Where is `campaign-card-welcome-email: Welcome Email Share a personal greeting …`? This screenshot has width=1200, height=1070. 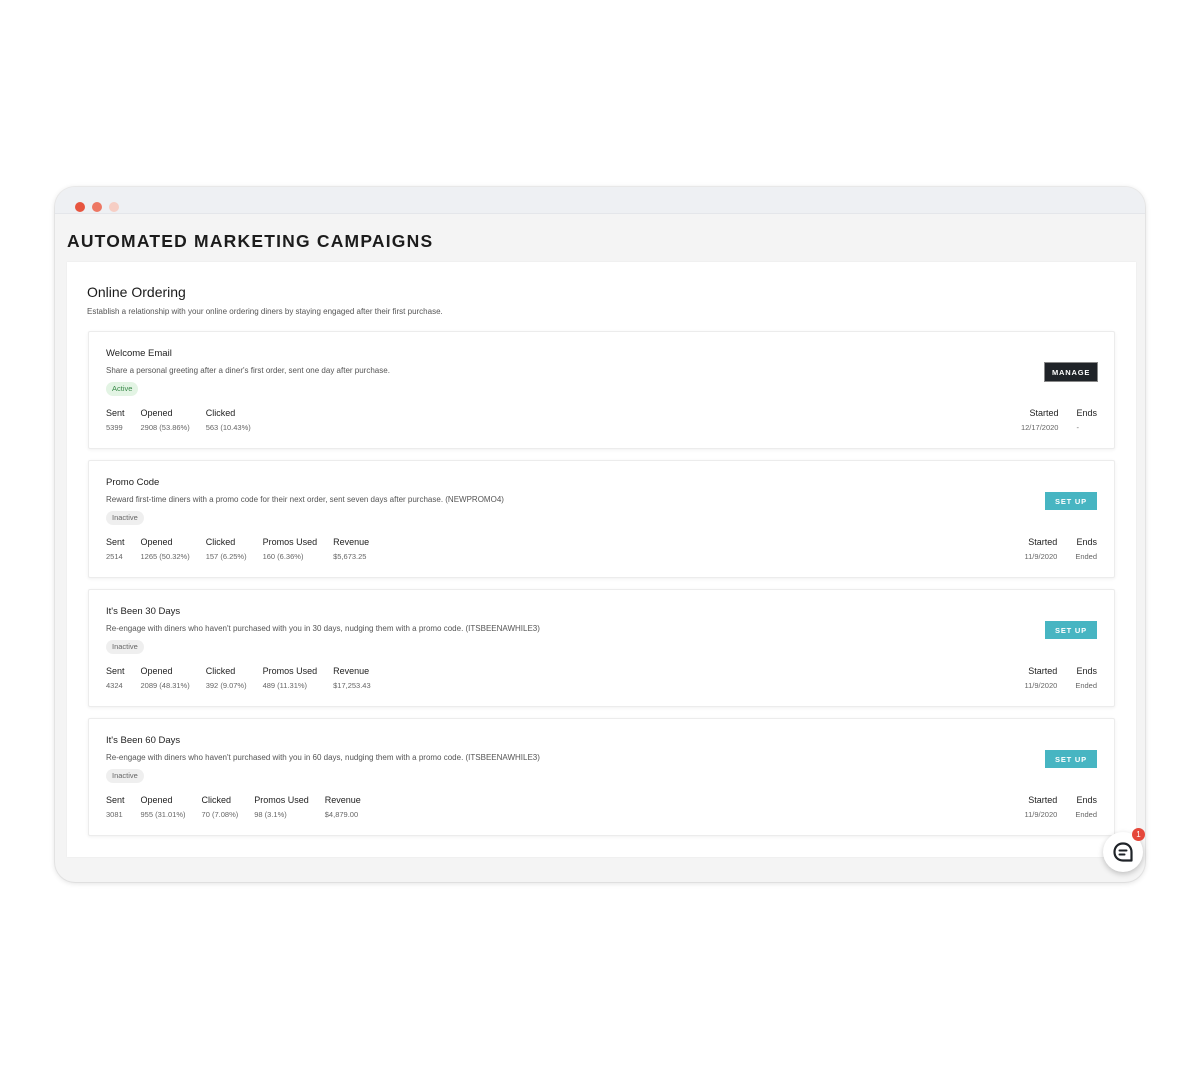
campaign-card-welcome-email: Welcome Email Share a personal greeting … is located at coordinates (601, 390).